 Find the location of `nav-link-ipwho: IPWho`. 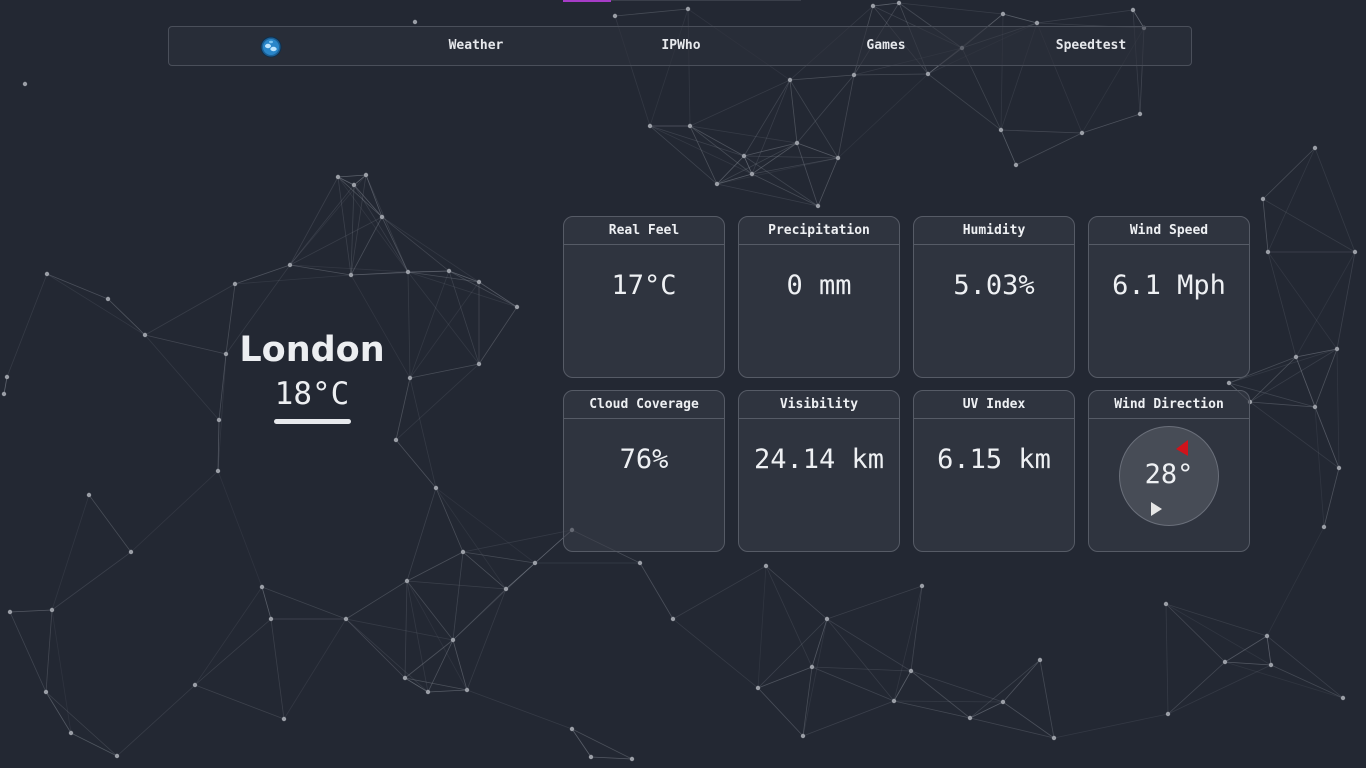

nav-link-ipwho: IPWho is located at coordinates (680, 46).